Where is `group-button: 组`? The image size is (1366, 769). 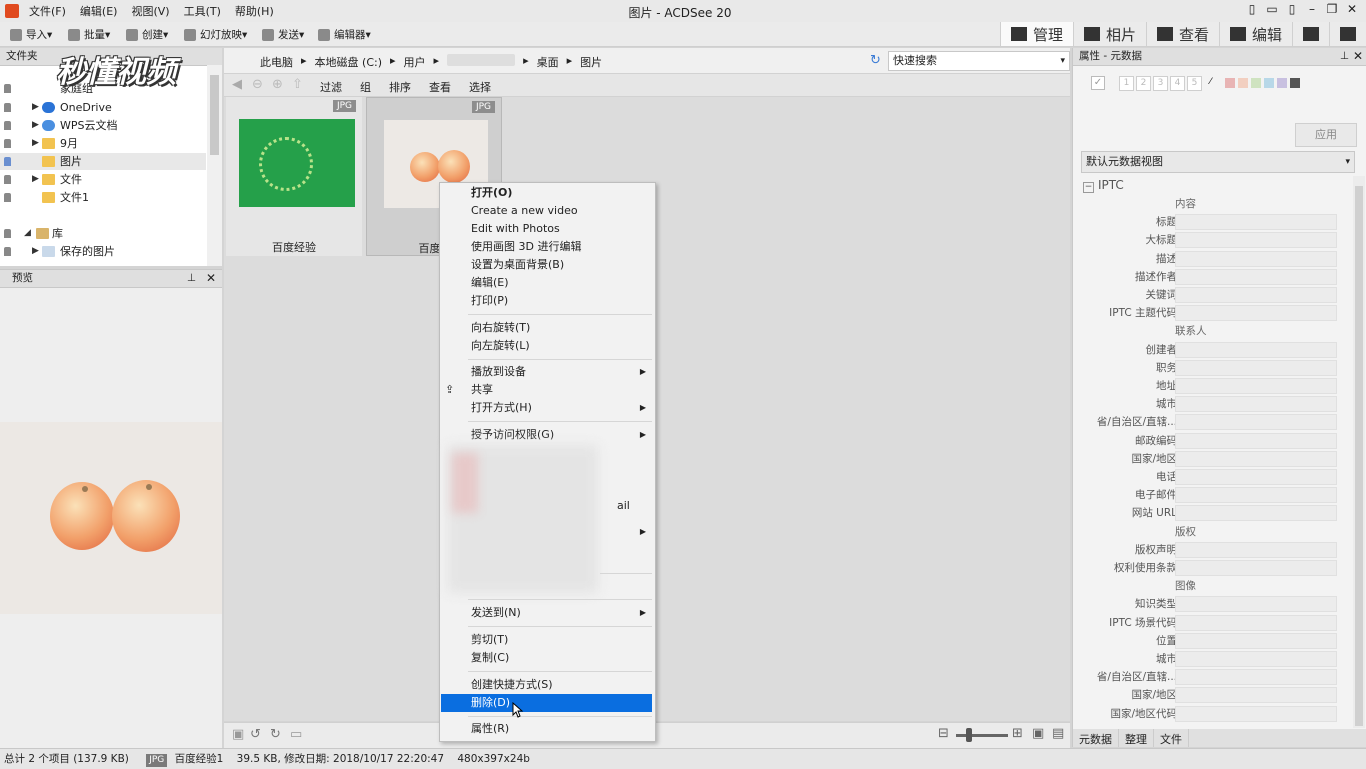 group-button: 组 is located at coordinates (365, 87).